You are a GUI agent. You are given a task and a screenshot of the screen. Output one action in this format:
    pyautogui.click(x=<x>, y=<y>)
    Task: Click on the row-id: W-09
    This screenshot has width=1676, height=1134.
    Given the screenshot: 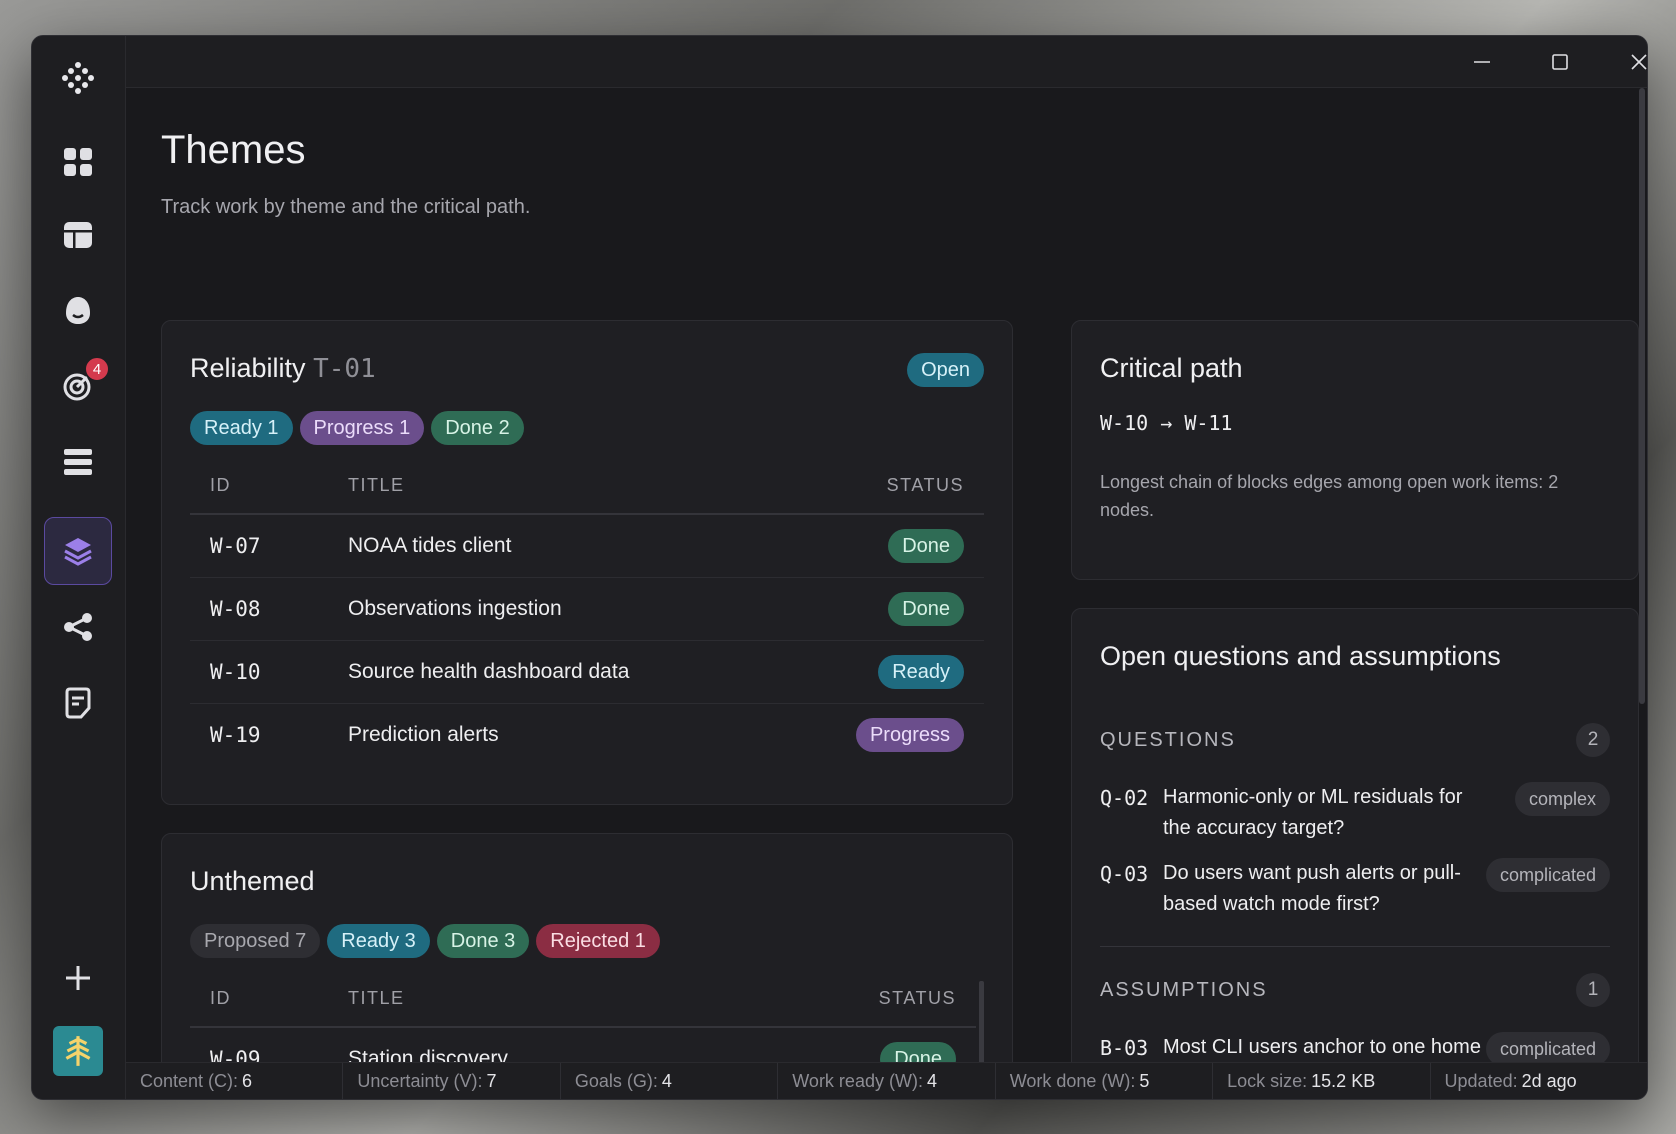 What is the action you would take?
    pyautogui.click(x=235, y=1054)
    